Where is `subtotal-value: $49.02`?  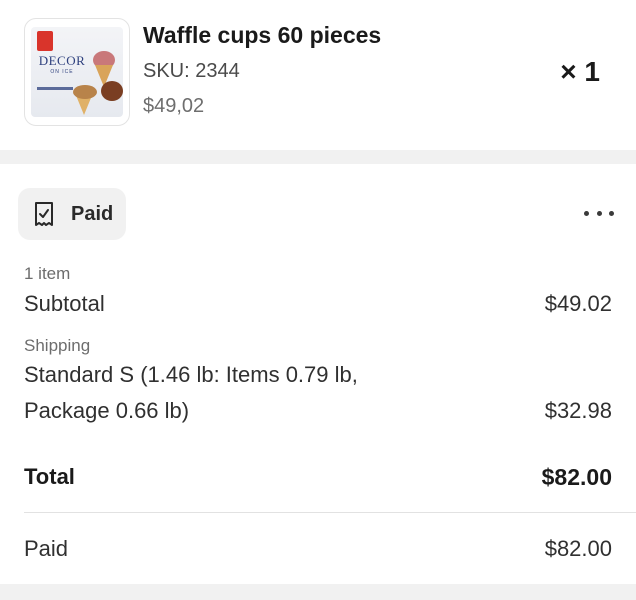
subtotal-value: $49.02 is located at coordinates (578, 303).